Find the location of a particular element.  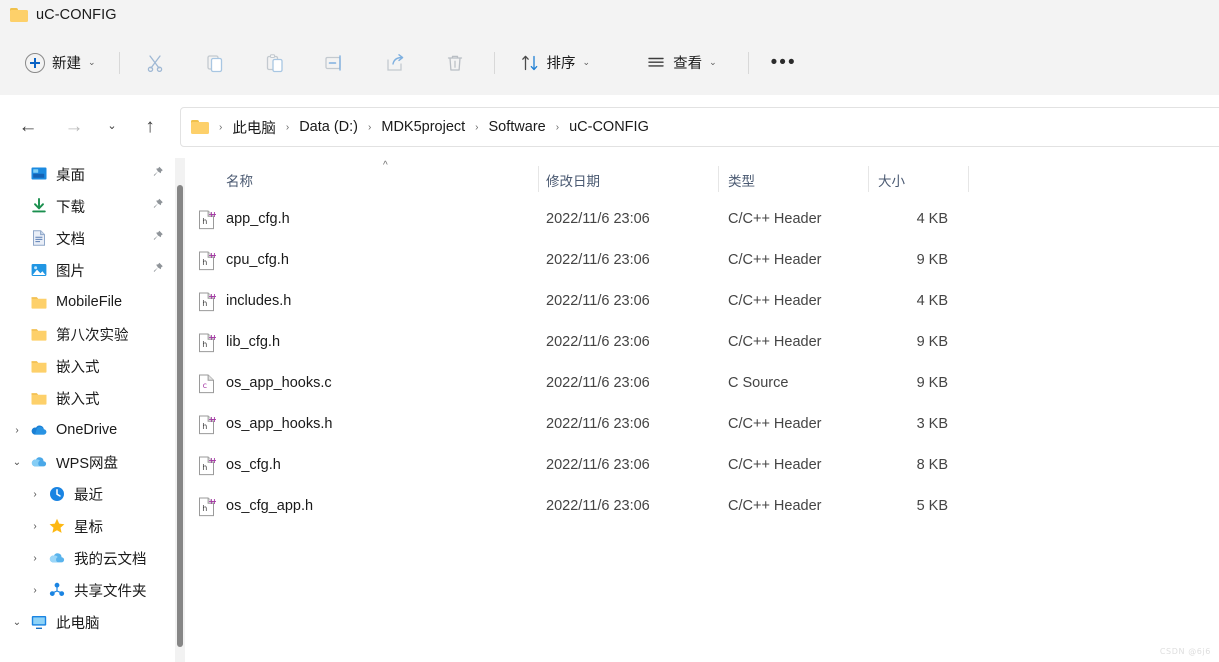

sidebar-scrollbar-thumb is located at coordinates (180, 416).